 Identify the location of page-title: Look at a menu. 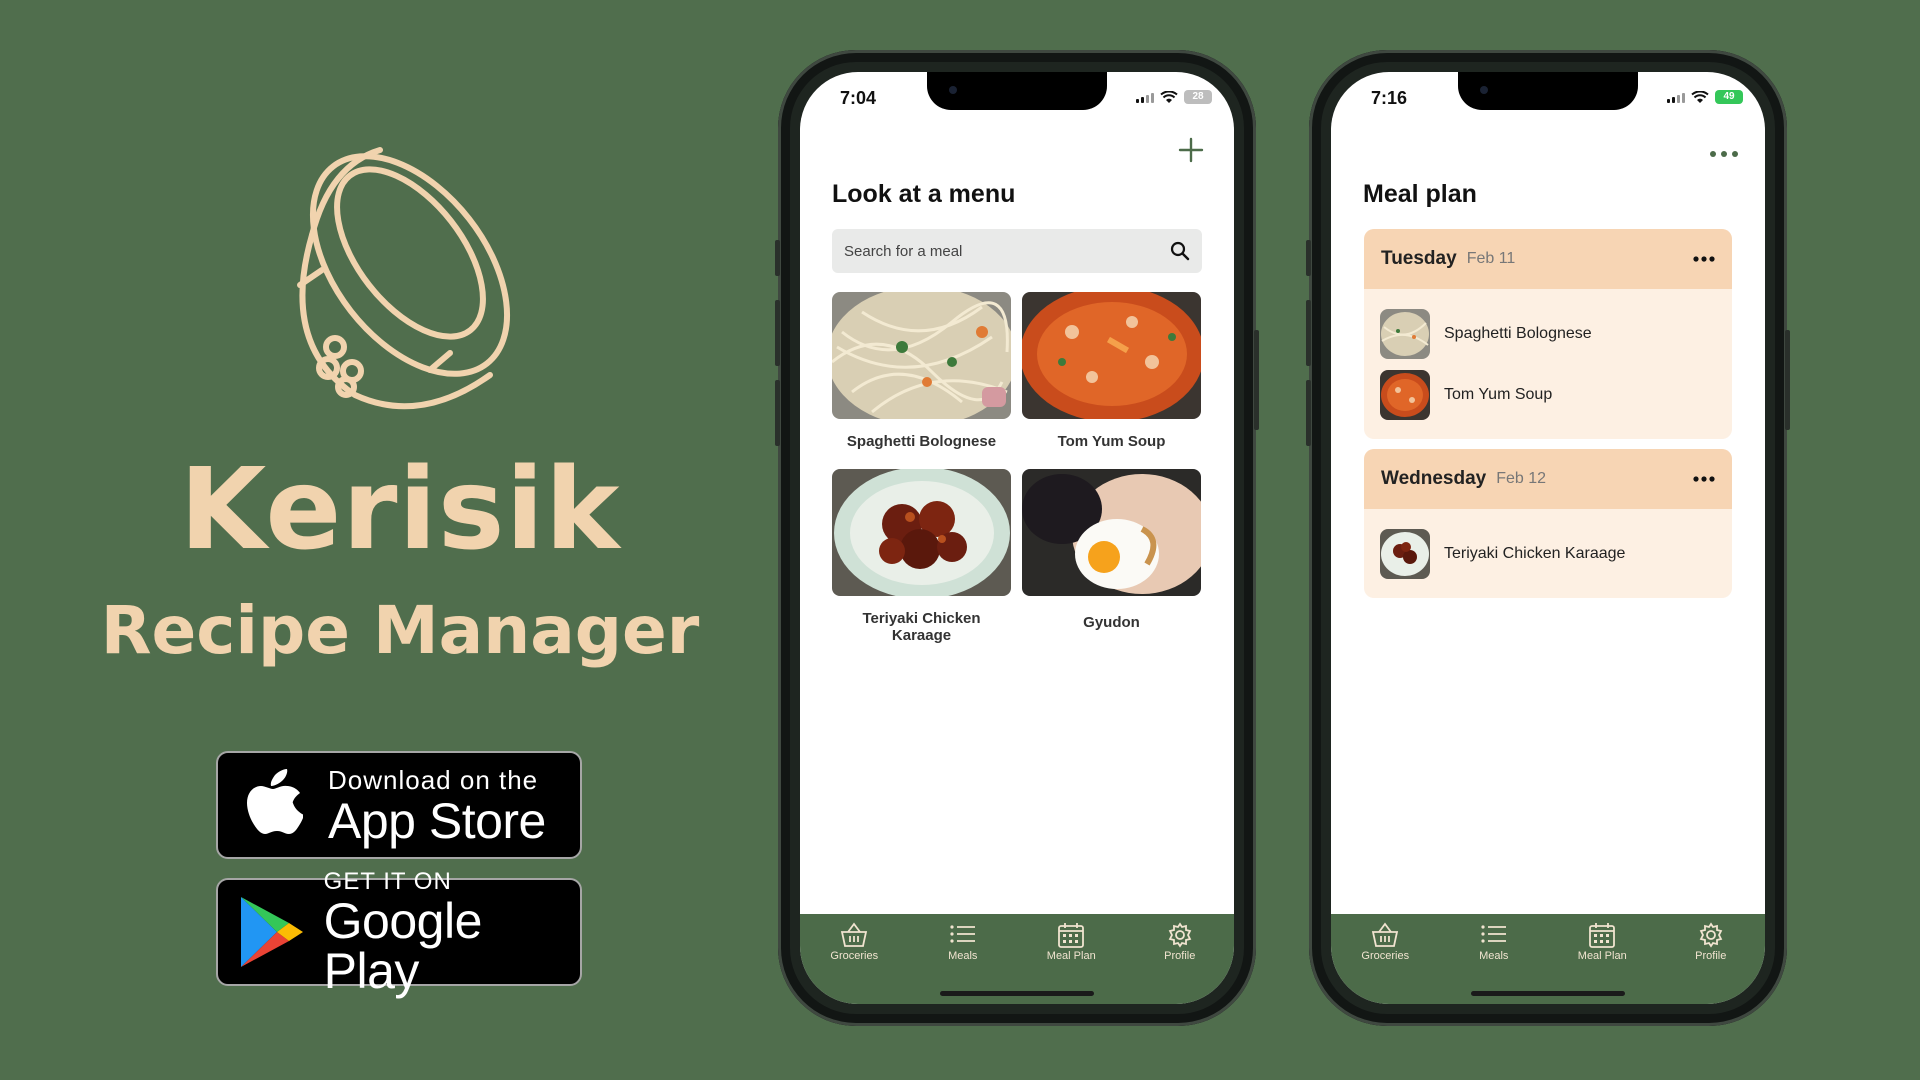
(924, 194).